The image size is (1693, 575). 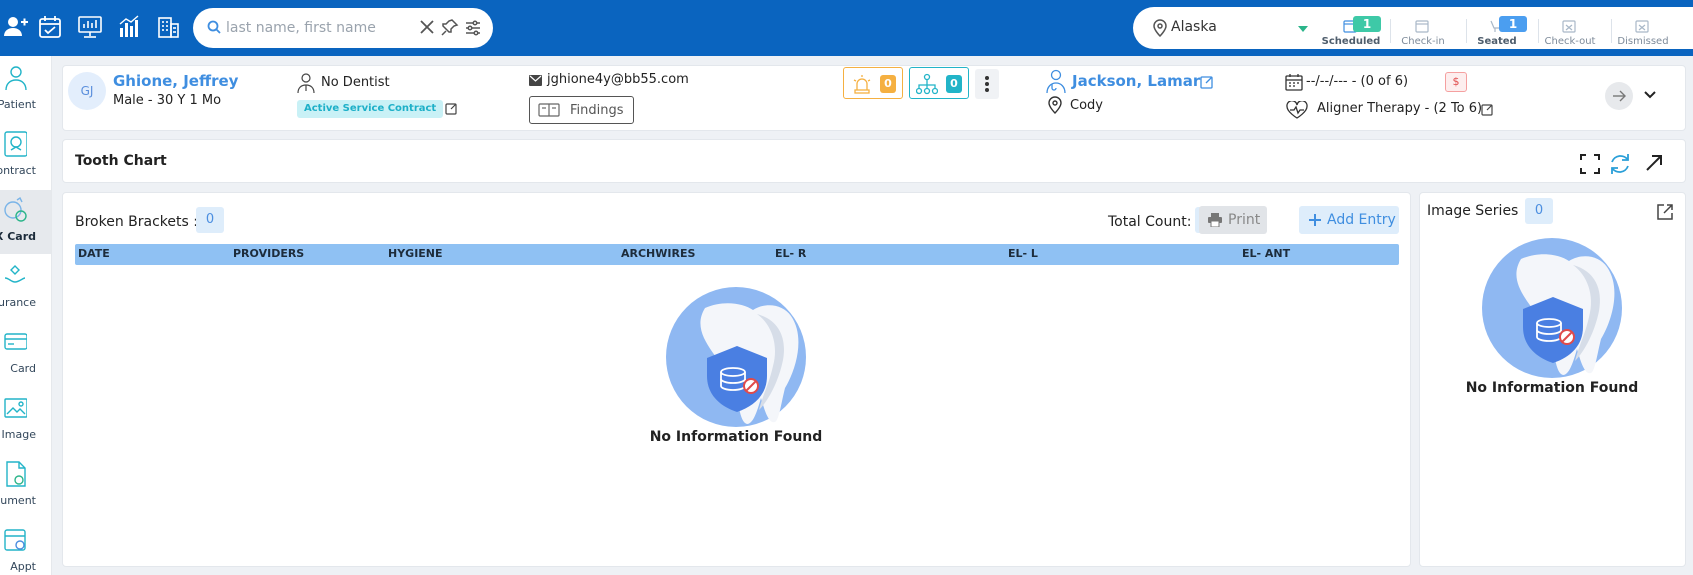 What do you see at coordinates (15, 342) in the screenshot?
I see `card-icon` at bounding box center [15, 342].